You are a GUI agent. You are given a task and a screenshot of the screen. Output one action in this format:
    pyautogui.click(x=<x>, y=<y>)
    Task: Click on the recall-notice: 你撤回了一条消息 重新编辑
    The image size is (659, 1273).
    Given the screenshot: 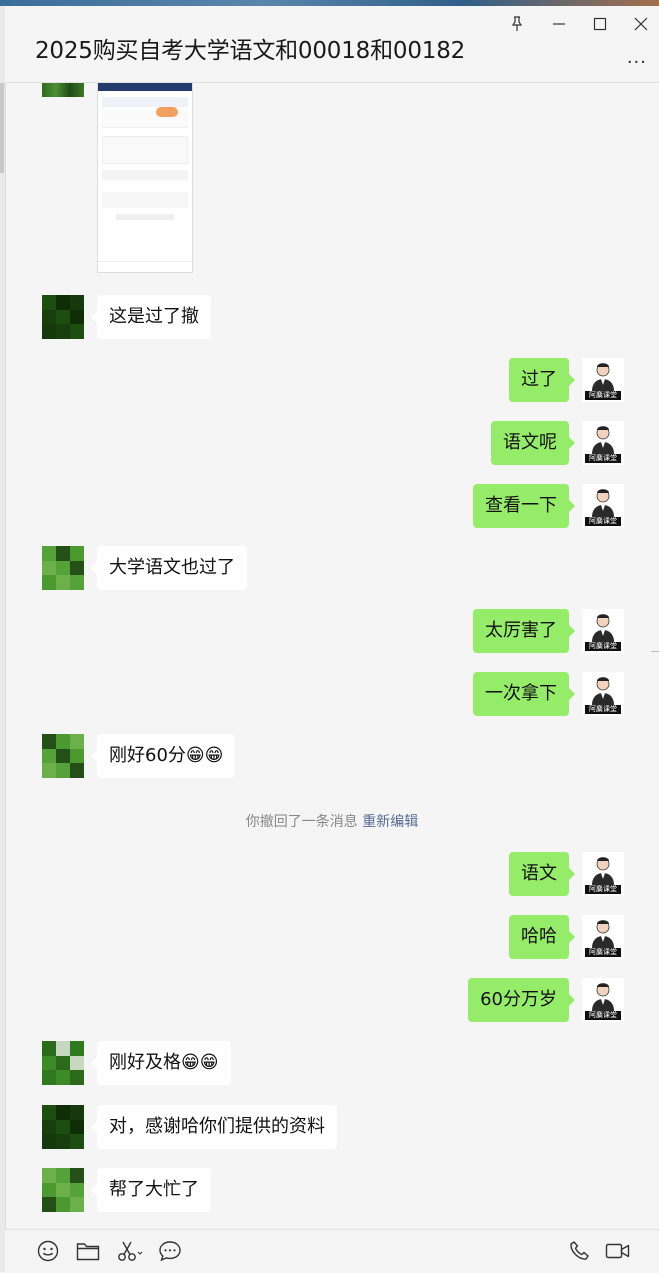 What is the action you would take?
    pyautogui.click(x=332, y=821)
    